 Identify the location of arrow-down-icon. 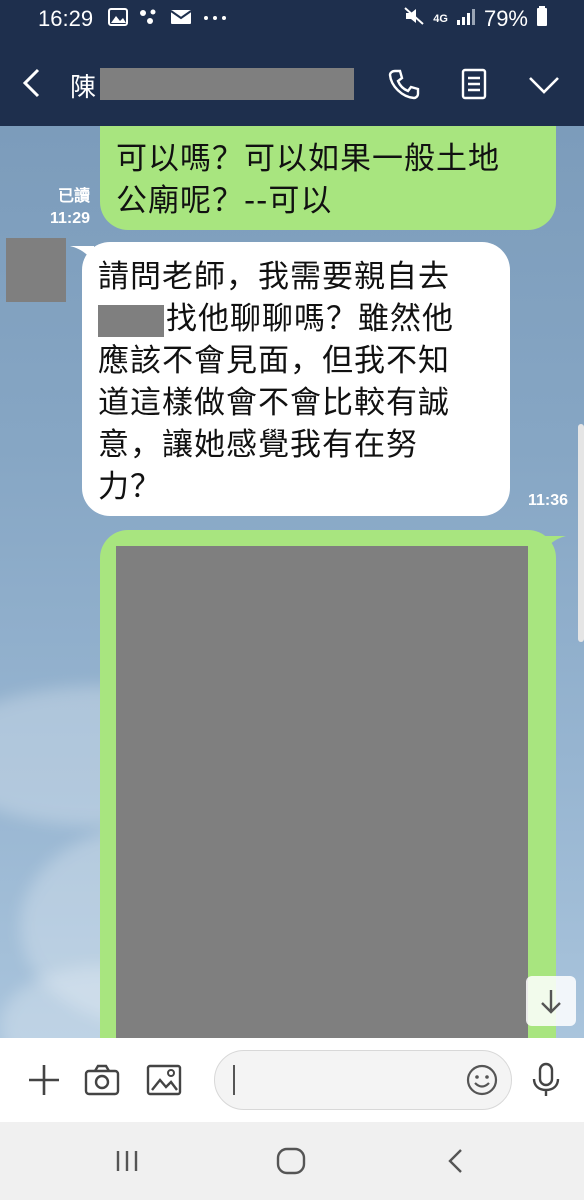
(551, 1002).